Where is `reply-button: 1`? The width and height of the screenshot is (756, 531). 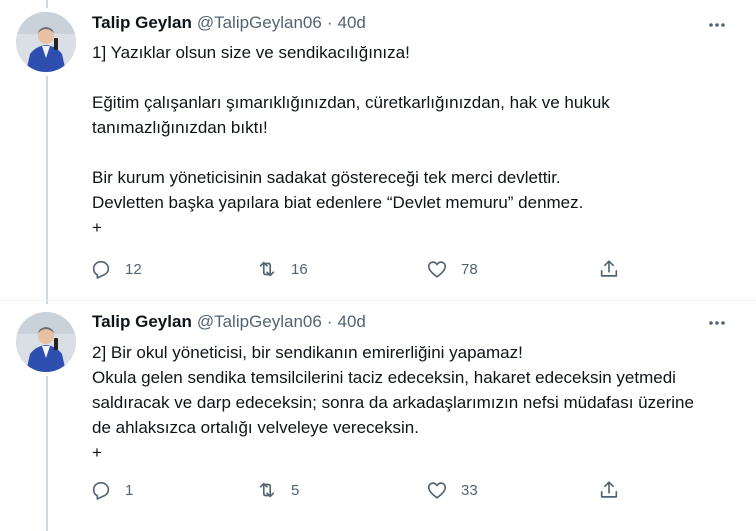 reply-button: 1 is located at coordinates (111, 490).